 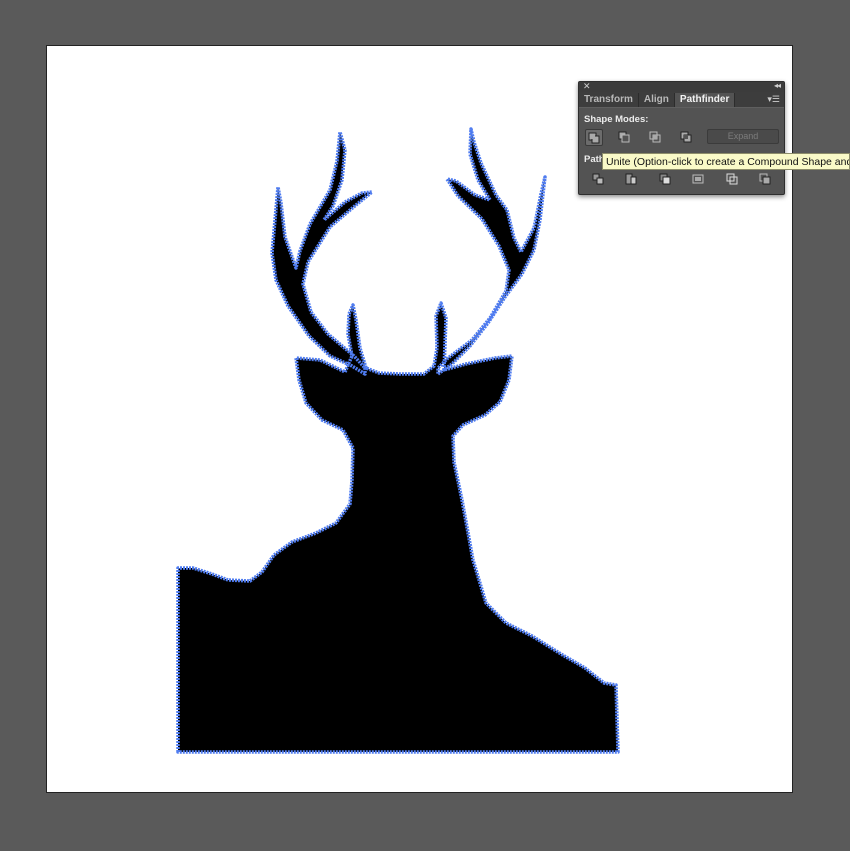 I want to click on divide-icon, so click(x=598, y=179).